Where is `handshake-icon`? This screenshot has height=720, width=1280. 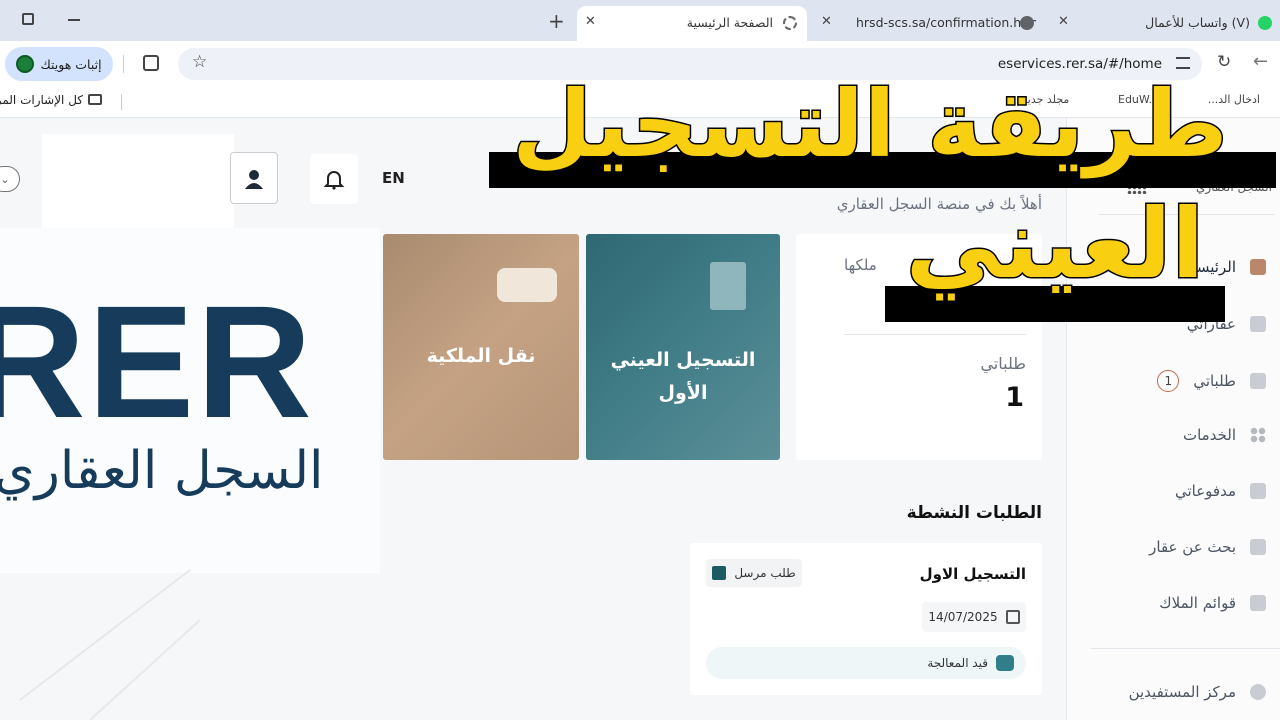
handshake-icon is located at coordinates (527, 285).